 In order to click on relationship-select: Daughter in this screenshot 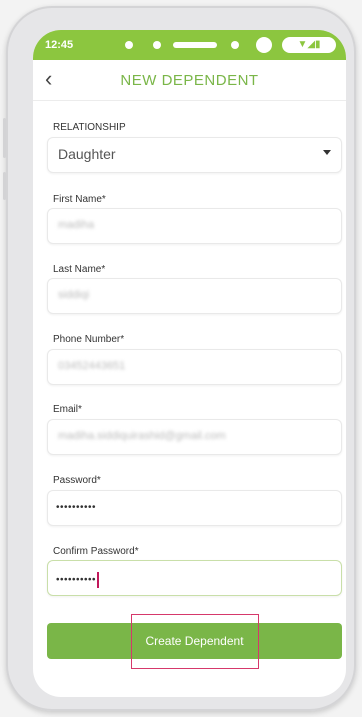, I will do `click(194, 155)`.